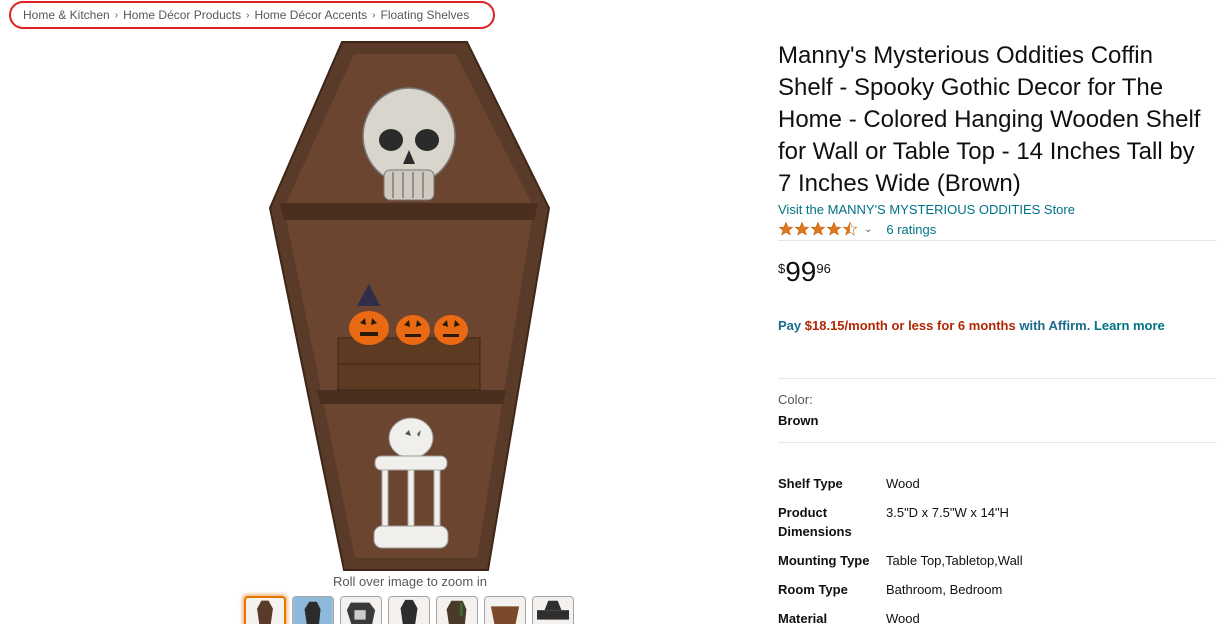  What do you see at coordinates (1129, 325) in the screenshot?
I see `affirm-learn-more-link: Learn more` at bounding box center [1129, 325].